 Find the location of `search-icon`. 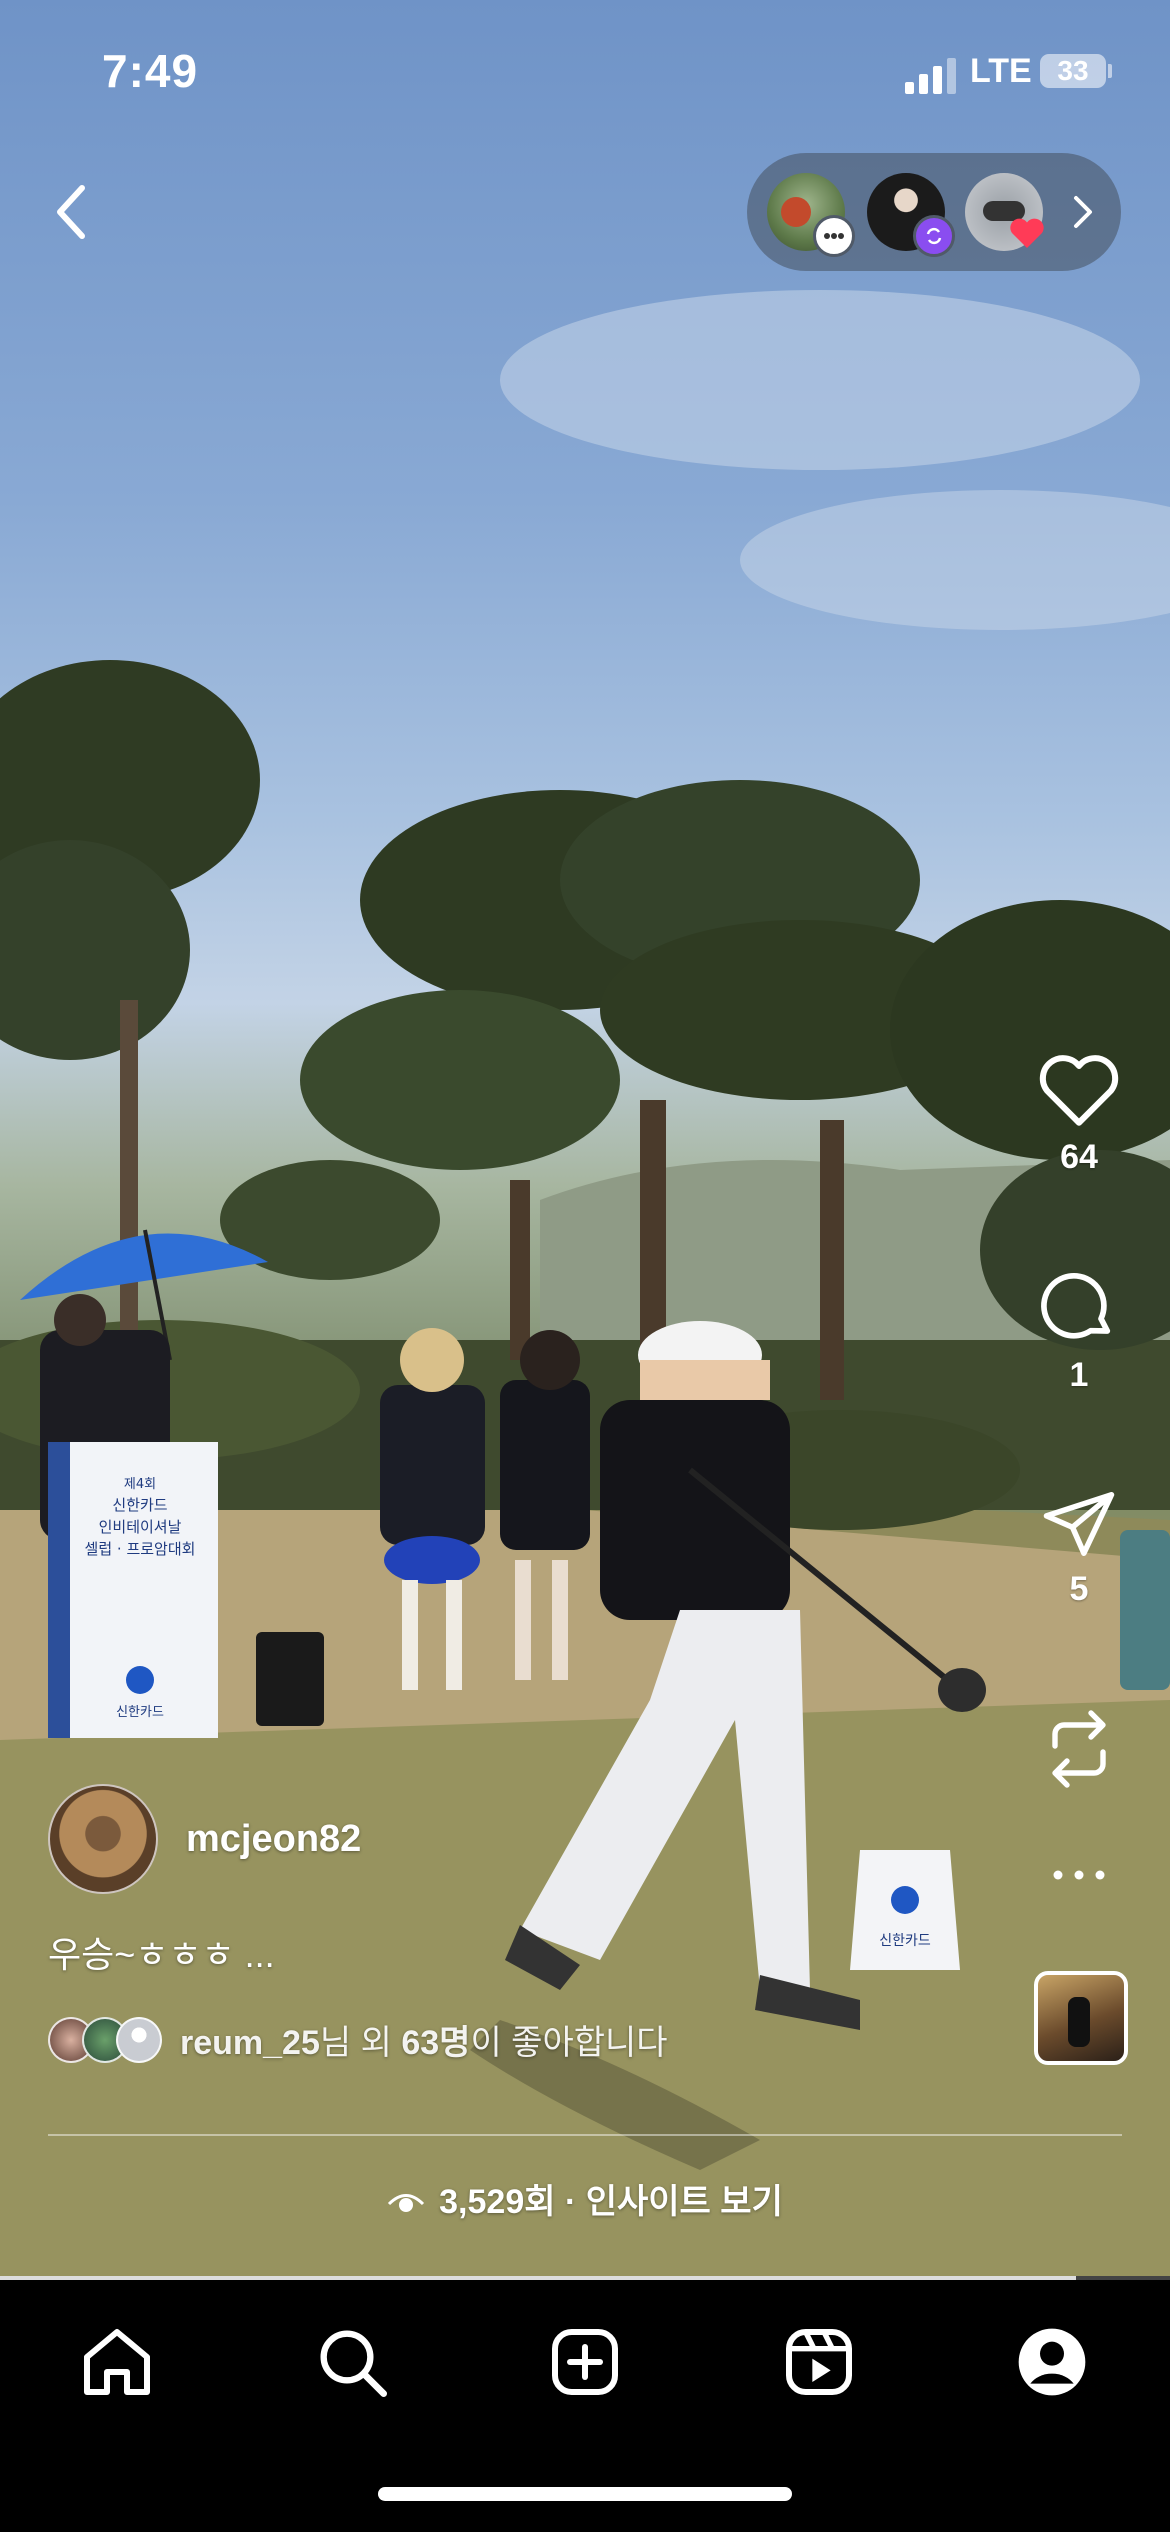

search-icon is located at coordinates (353, 2363).